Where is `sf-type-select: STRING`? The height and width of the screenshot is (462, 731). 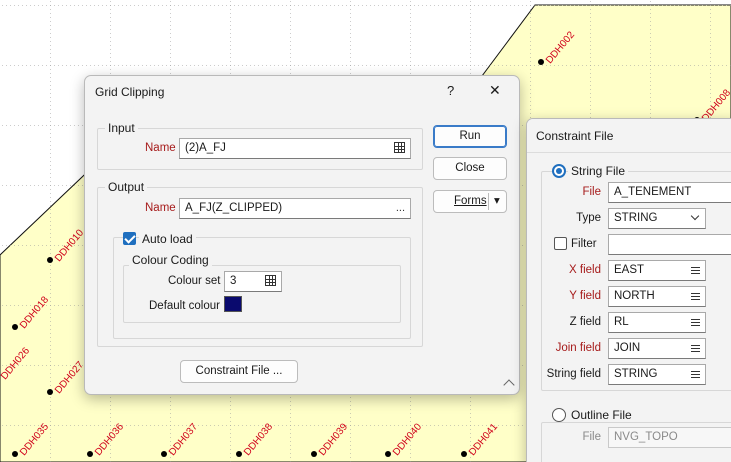
sf-type-select: STRING is located at coordinates (657, 218).